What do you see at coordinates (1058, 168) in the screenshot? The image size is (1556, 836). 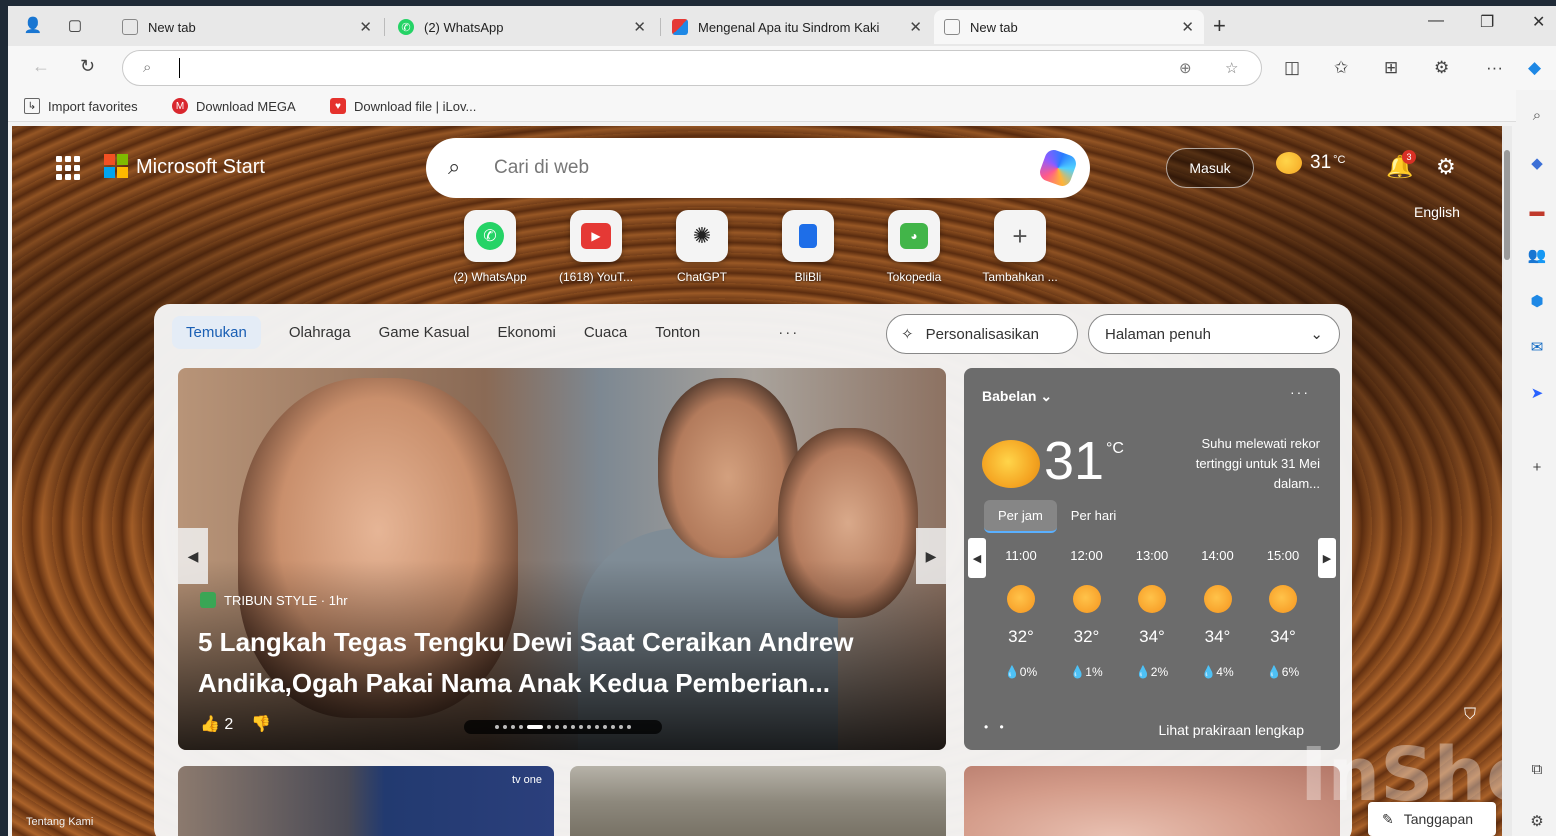 I see `copilot-icon` at bounding box center [1058, 168].